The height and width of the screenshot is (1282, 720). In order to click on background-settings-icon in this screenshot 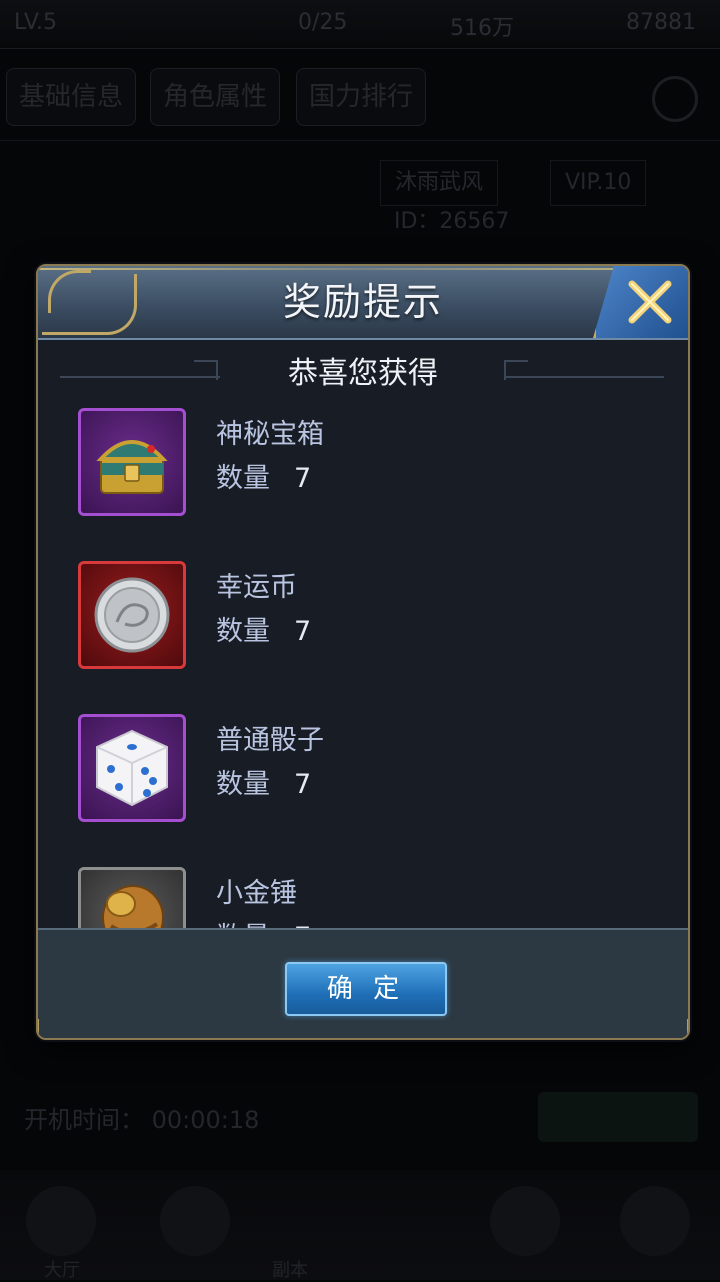, I will do `click(675, 99)`.